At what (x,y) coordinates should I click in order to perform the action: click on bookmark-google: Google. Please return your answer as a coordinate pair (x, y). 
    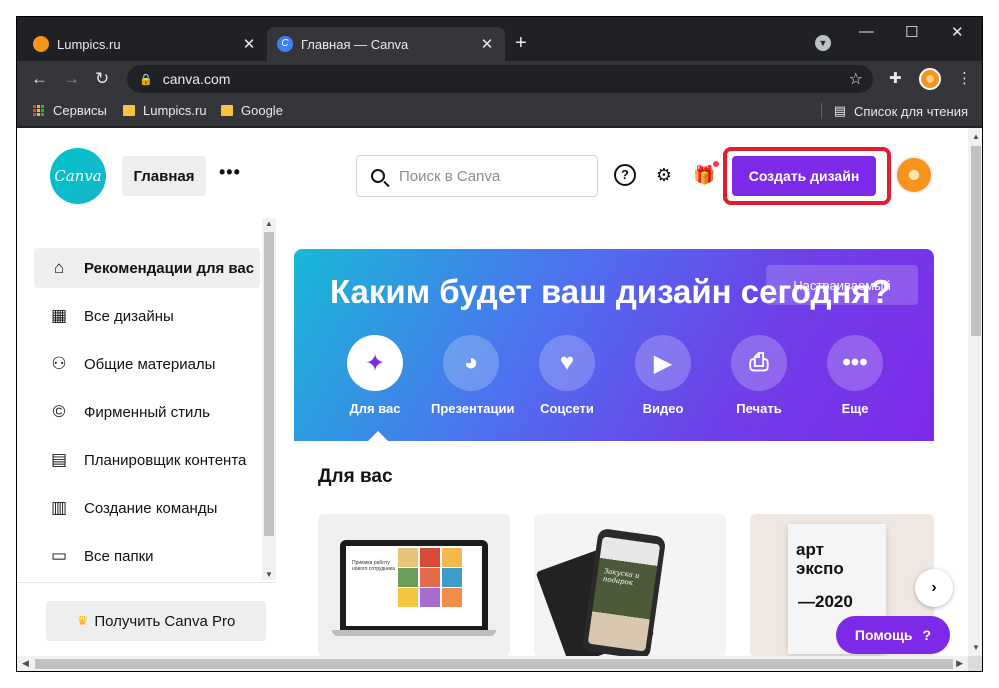
    Looking at the image, I should click on (252, 110).